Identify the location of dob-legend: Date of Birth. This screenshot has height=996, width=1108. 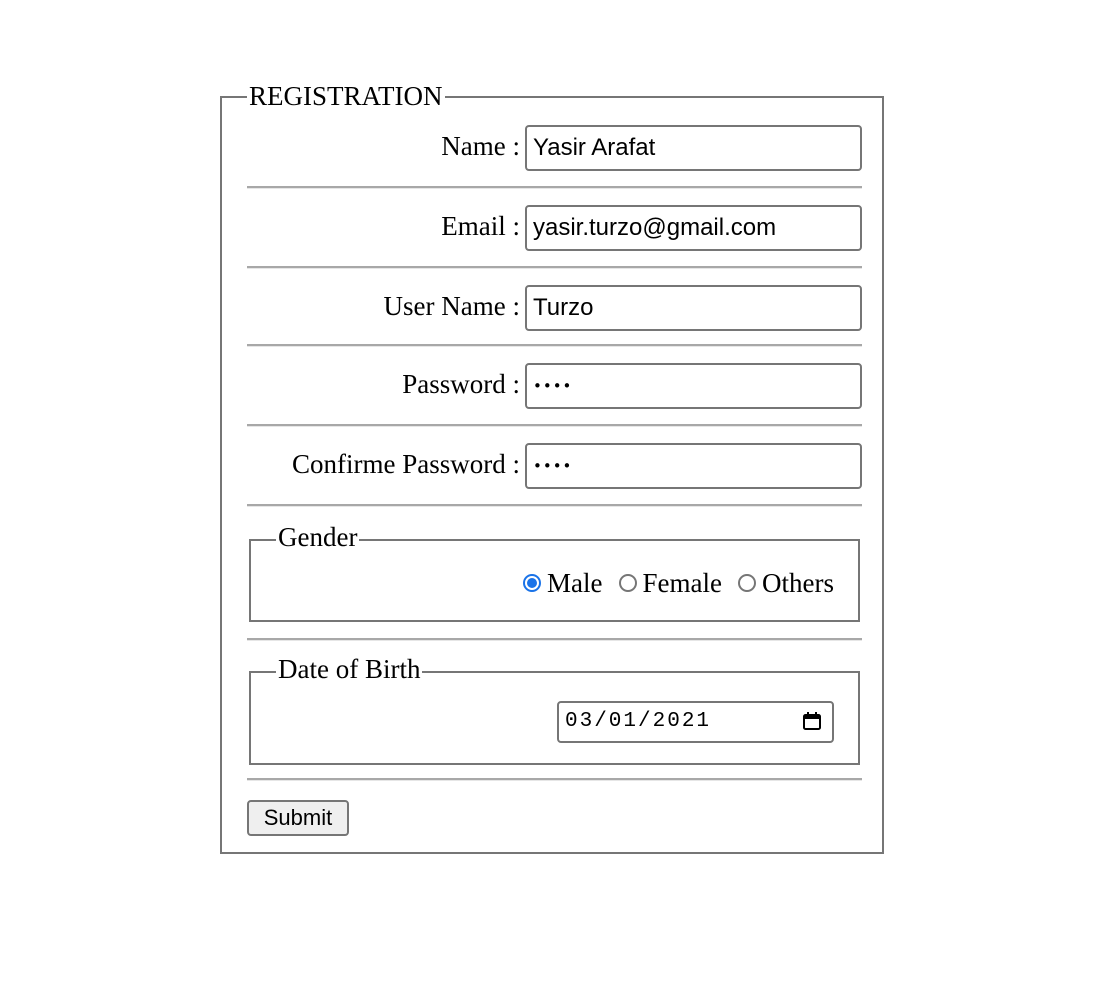
(349, 669).